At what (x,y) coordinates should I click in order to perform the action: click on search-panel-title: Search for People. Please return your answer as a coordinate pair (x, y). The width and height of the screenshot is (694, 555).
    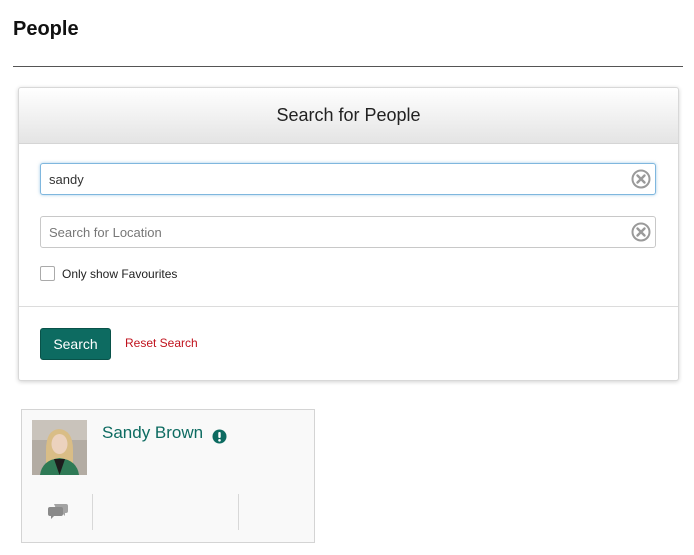
    Looking at the image, I should click on (348, 115).